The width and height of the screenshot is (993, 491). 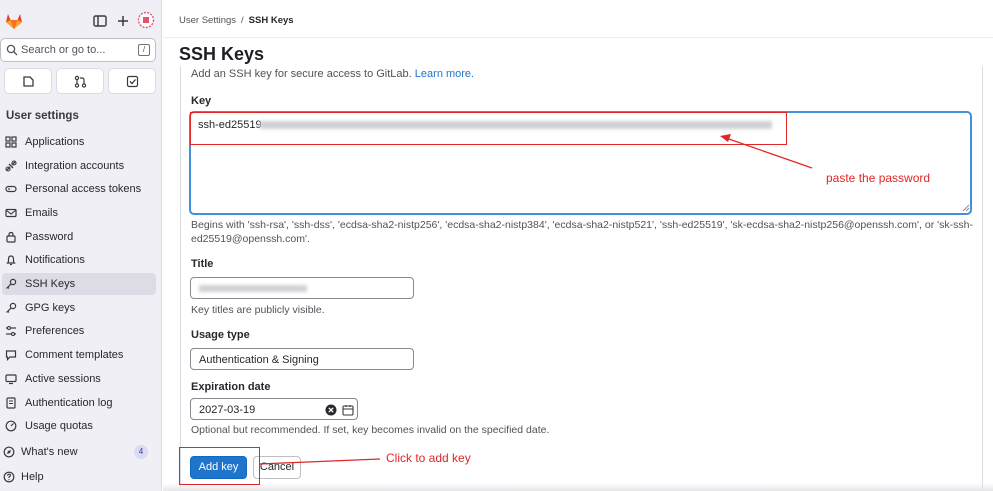 I want to click on calendar-icon, so click(x=348, y=410).